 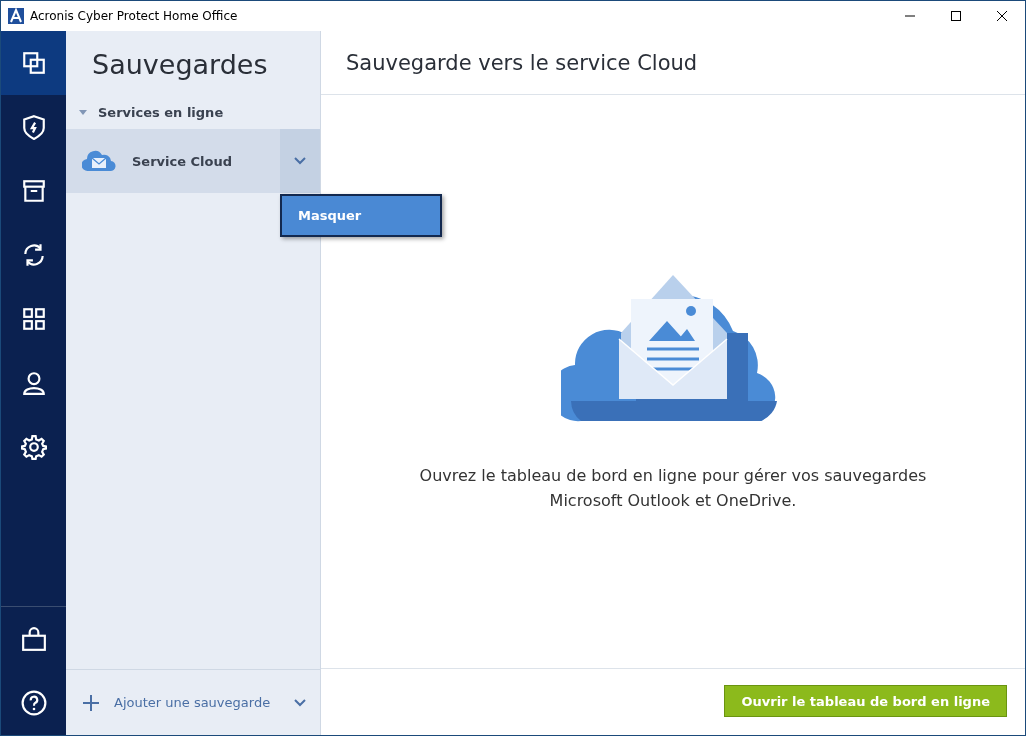 I want to click on shopping-bag-icon, so click(x=33, y=639).